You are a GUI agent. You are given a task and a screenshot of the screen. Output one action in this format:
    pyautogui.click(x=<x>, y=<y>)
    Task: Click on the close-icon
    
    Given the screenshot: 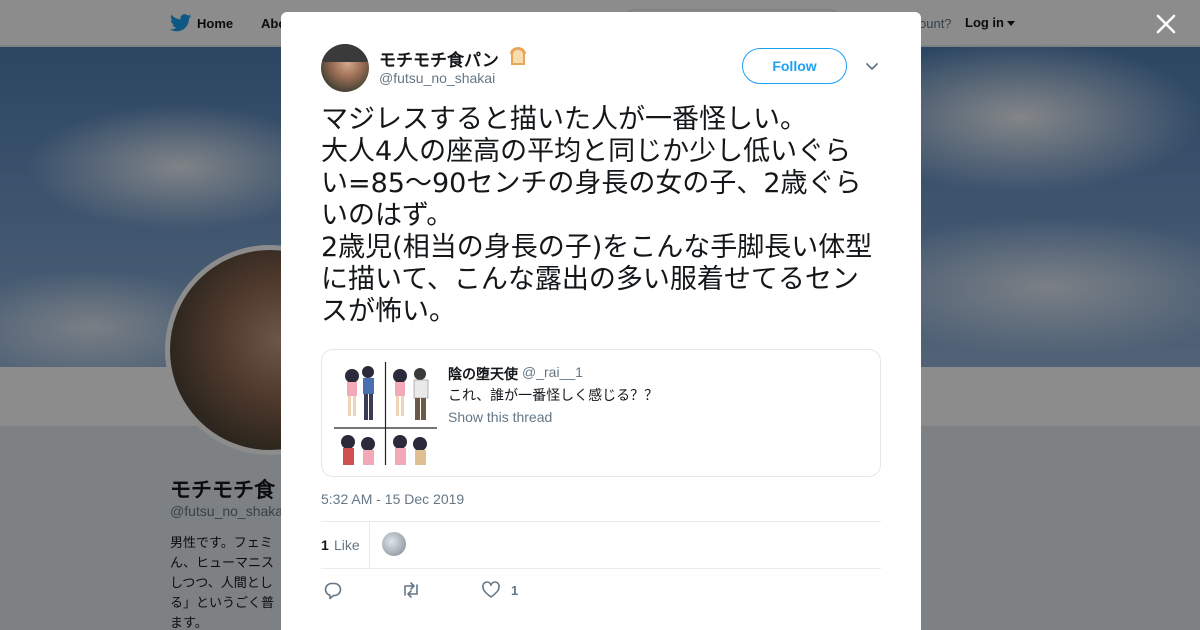 What is the action you would take?
    pyautogui.click(x=1166, y=24)
    